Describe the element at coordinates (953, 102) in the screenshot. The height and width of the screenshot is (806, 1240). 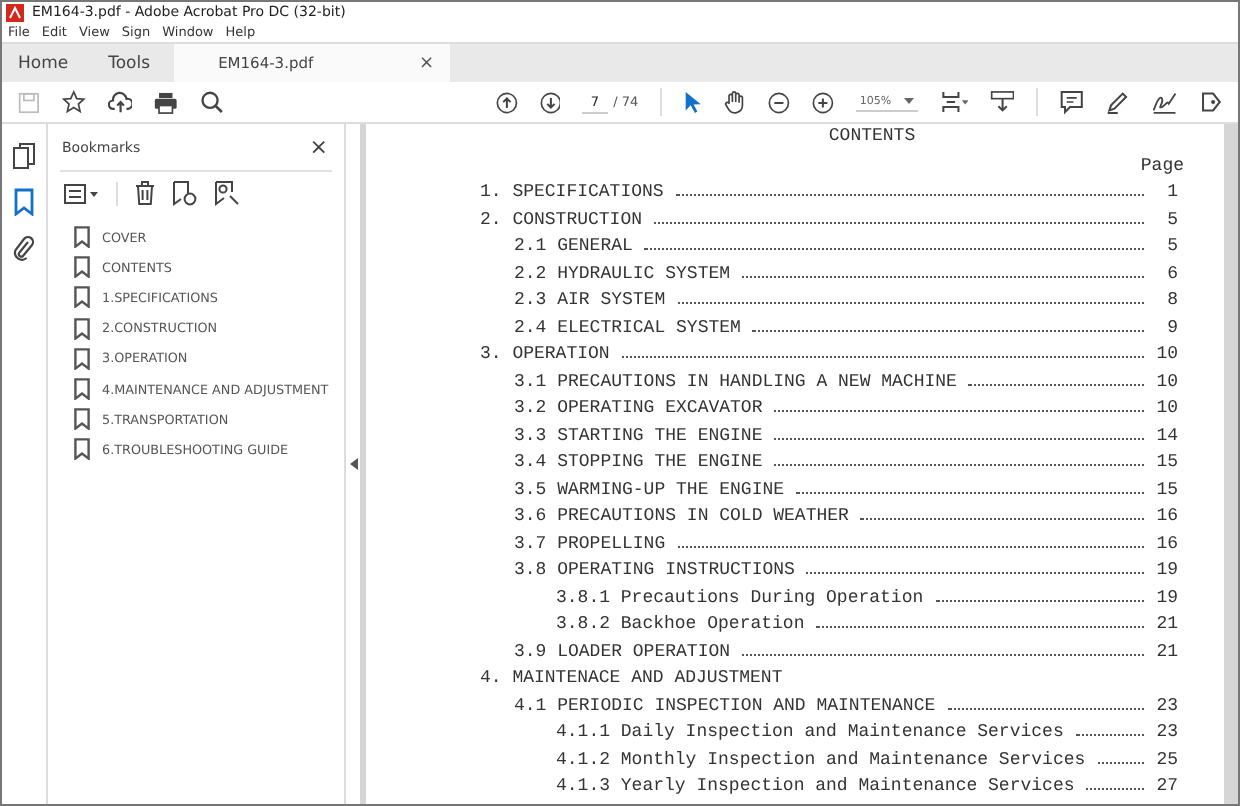
I see `page-fit-icon` at that location.